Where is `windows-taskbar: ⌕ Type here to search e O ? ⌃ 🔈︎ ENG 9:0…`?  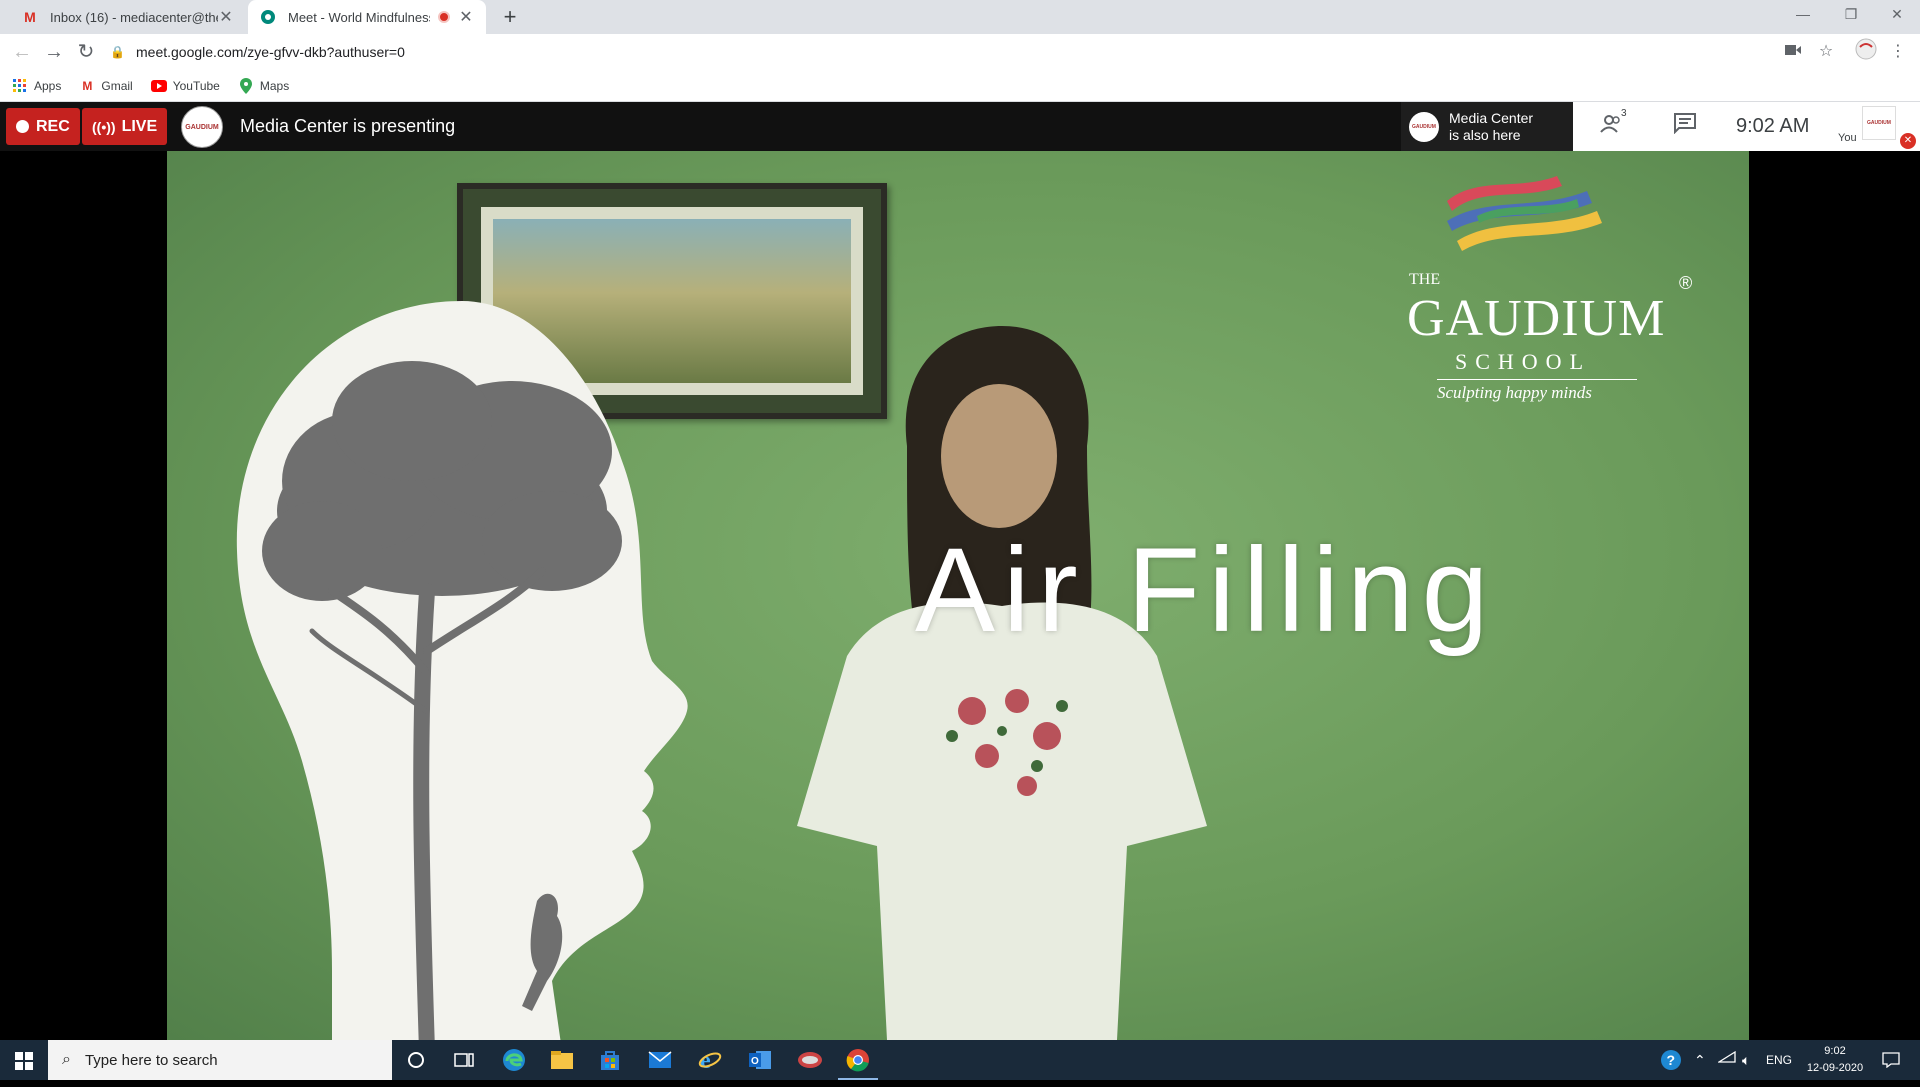
windows-taskbar: ⌕ Type here to search e O ? ⌃ 🔈︎ ENG 9:0… is located at coordinates (960, 1060).